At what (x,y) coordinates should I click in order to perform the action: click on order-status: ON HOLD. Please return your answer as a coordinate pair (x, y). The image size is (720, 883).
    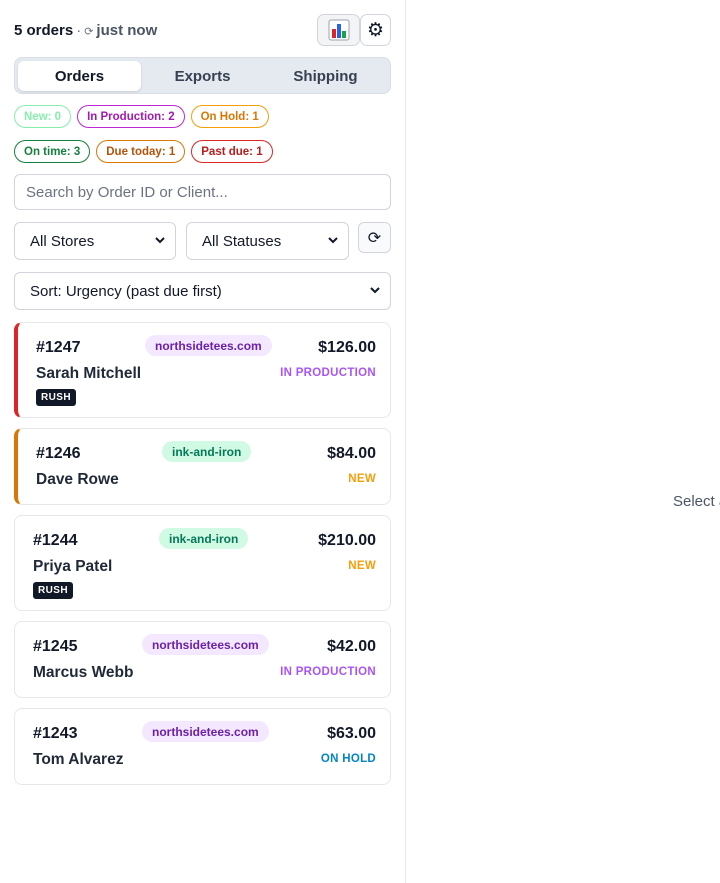
    Looking at the image, I should click on (348, 759).